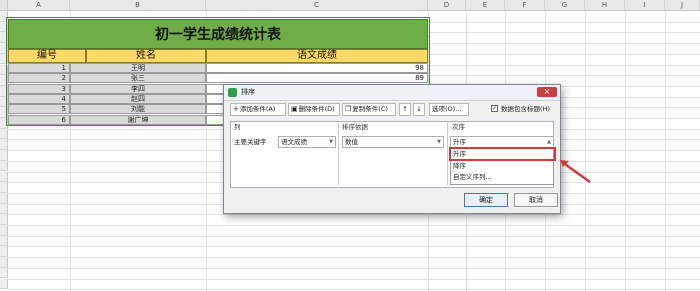 The width and height of the screenshot is (700, 291). What do you see at coordinates (536, 200) in the screenshot?
I see `cancel-button: 取消` at bounding box center [536, 200].